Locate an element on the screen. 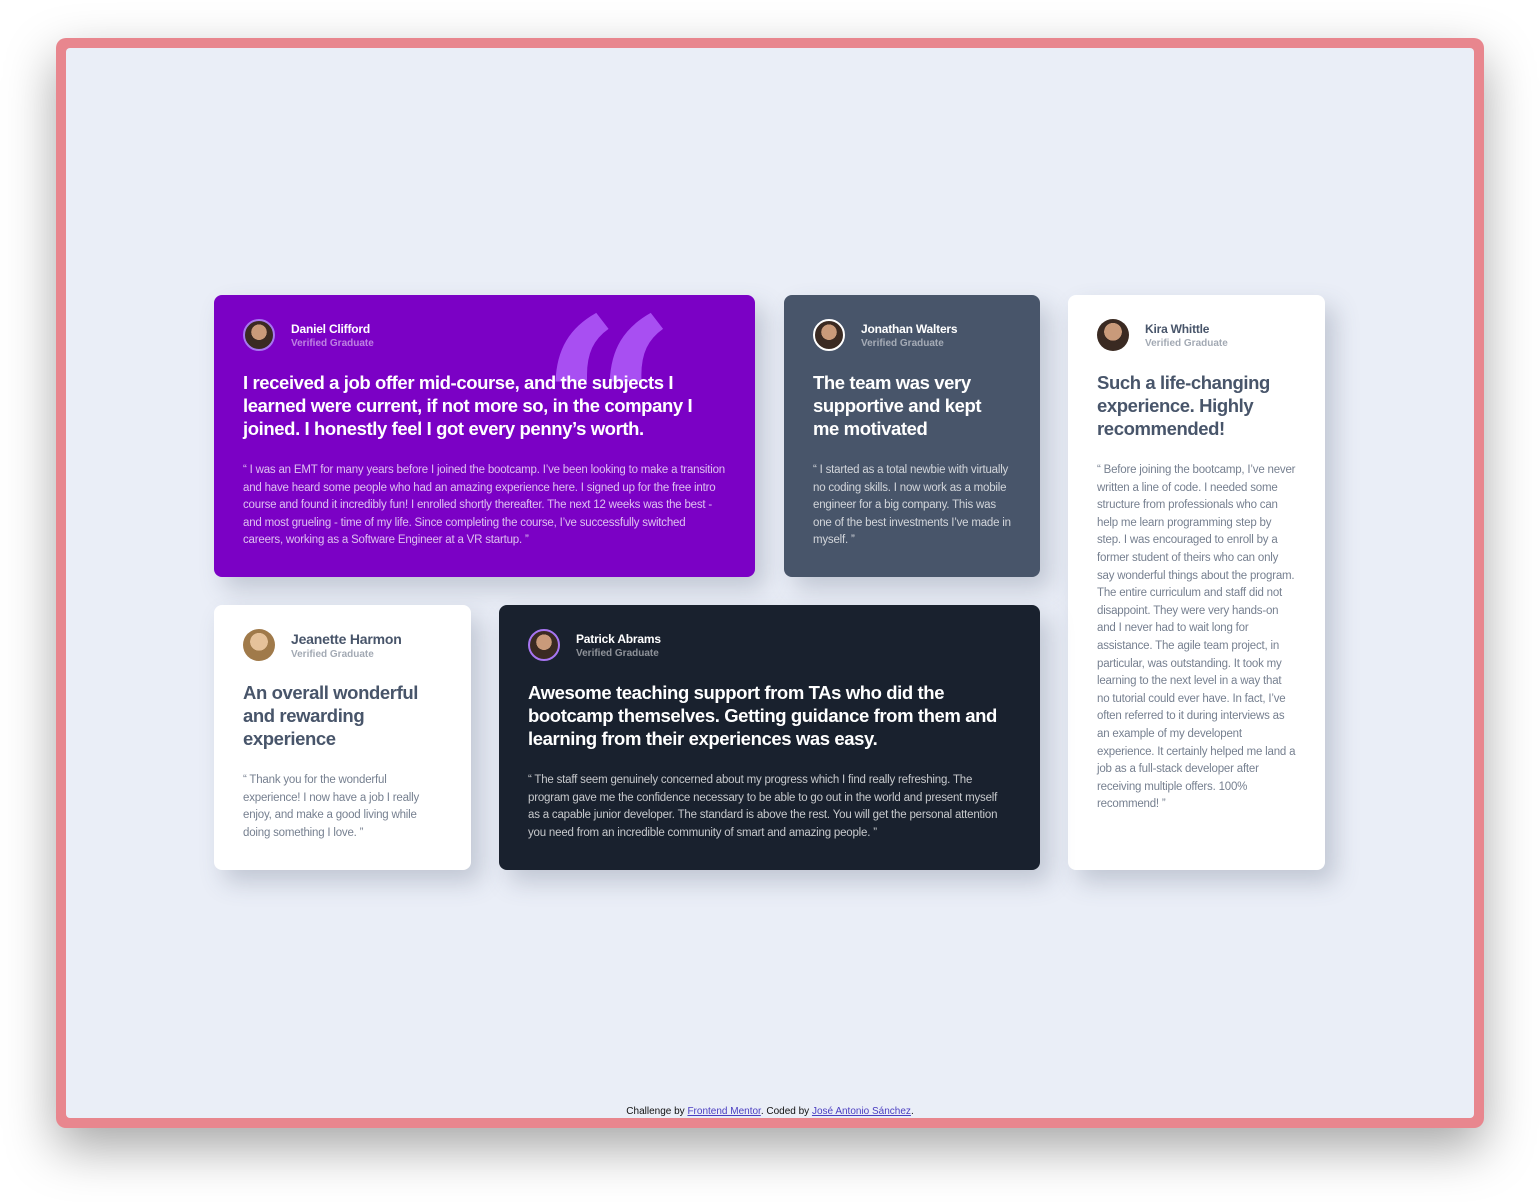 The height and width of the screenshot is (1202, 1540). frontend-mentor-link: Frontend Mentor is located at coordinates (723, 1111).